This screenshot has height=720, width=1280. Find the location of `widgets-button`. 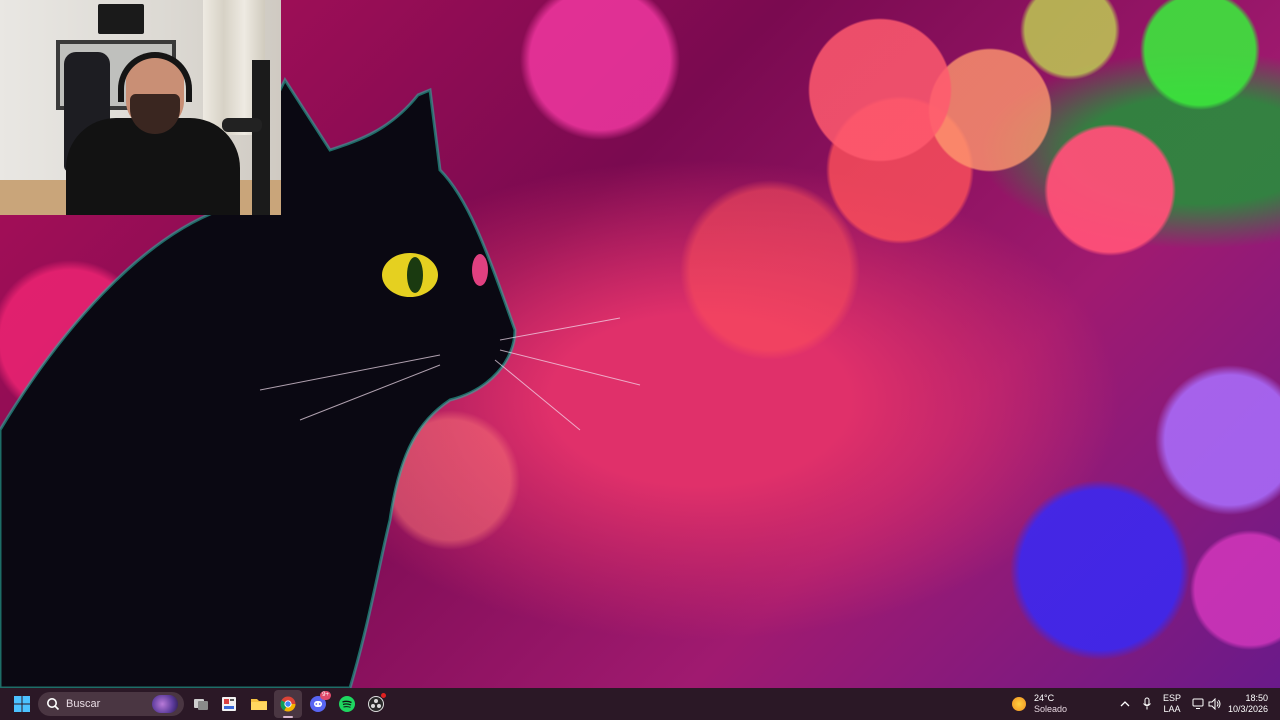

widgets-button is located at coordinates (229, 704).